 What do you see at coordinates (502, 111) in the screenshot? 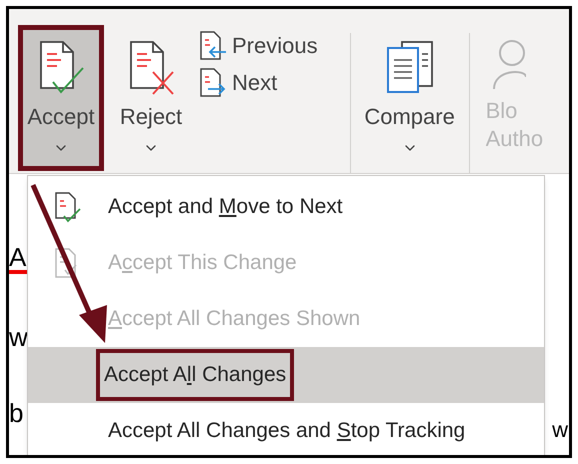
I see `ribbon-label: Blo` at bounding box center [502, 111].